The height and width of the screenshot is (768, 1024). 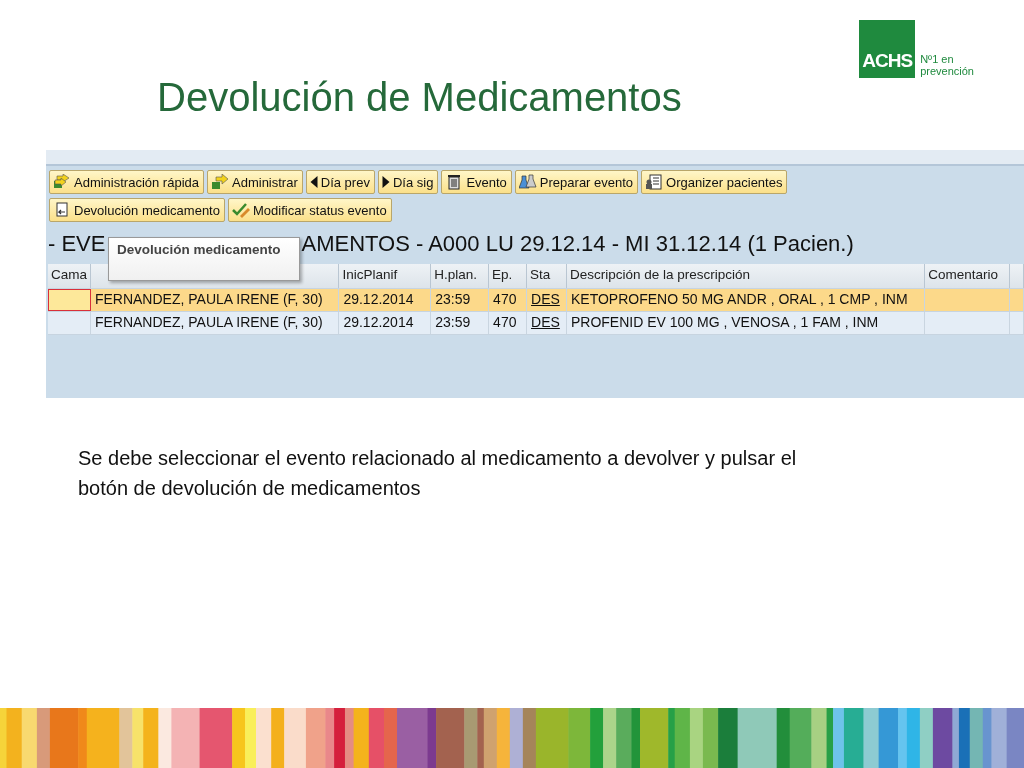 I want to click on toolbar-button: Preparar evento, so click(x=576, y=182).